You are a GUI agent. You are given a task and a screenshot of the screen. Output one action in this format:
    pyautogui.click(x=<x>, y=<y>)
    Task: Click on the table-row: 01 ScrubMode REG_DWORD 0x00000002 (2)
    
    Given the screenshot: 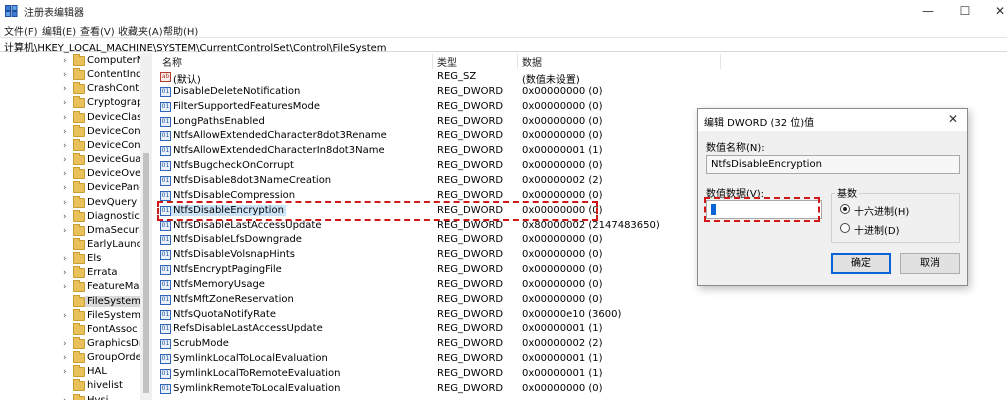 What is the action you would take?
    pyautogui.click(x=438, y=344)
    